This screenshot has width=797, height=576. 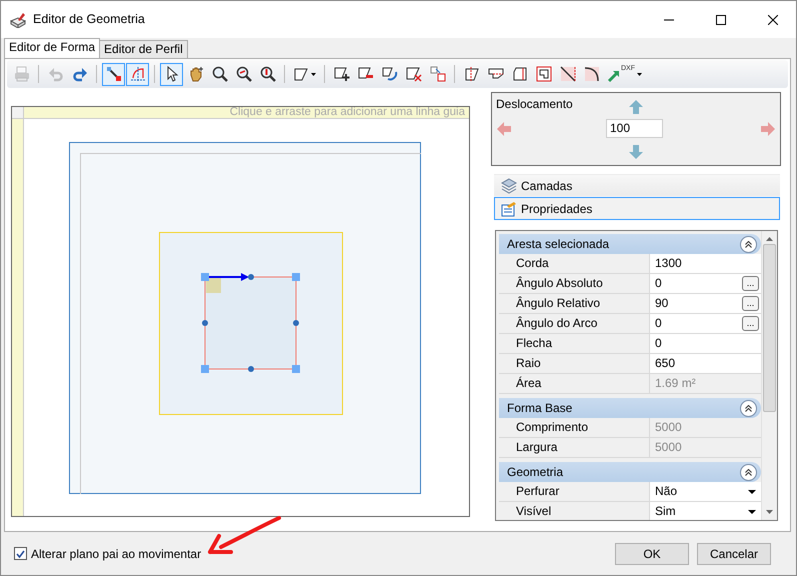 What do you see at coordinates (636, 152) in the screenshot?
I see `move-down-icon` at bounding box center [636, 152].